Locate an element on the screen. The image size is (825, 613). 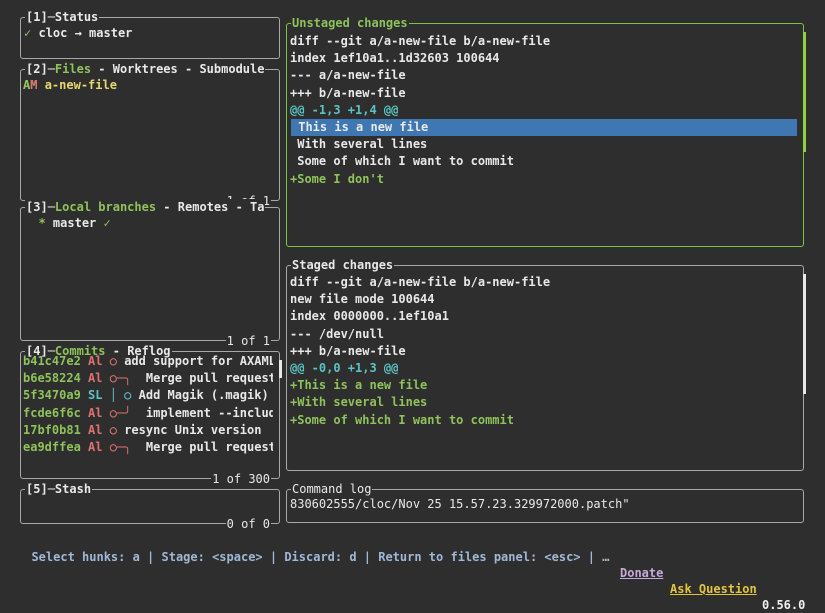
tab-remotes: Remotes is located at coordinates (203, 207).